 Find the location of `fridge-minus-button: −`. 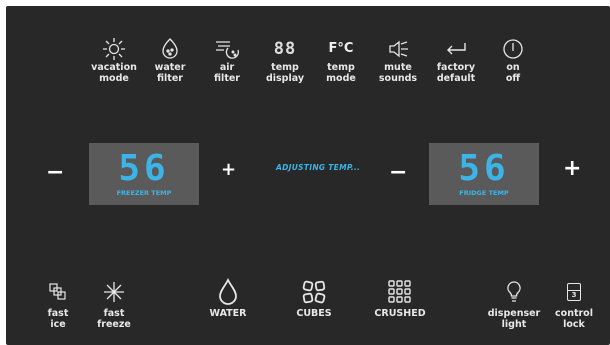

fridge-minus-button: − is located at coordinates (398, 173).